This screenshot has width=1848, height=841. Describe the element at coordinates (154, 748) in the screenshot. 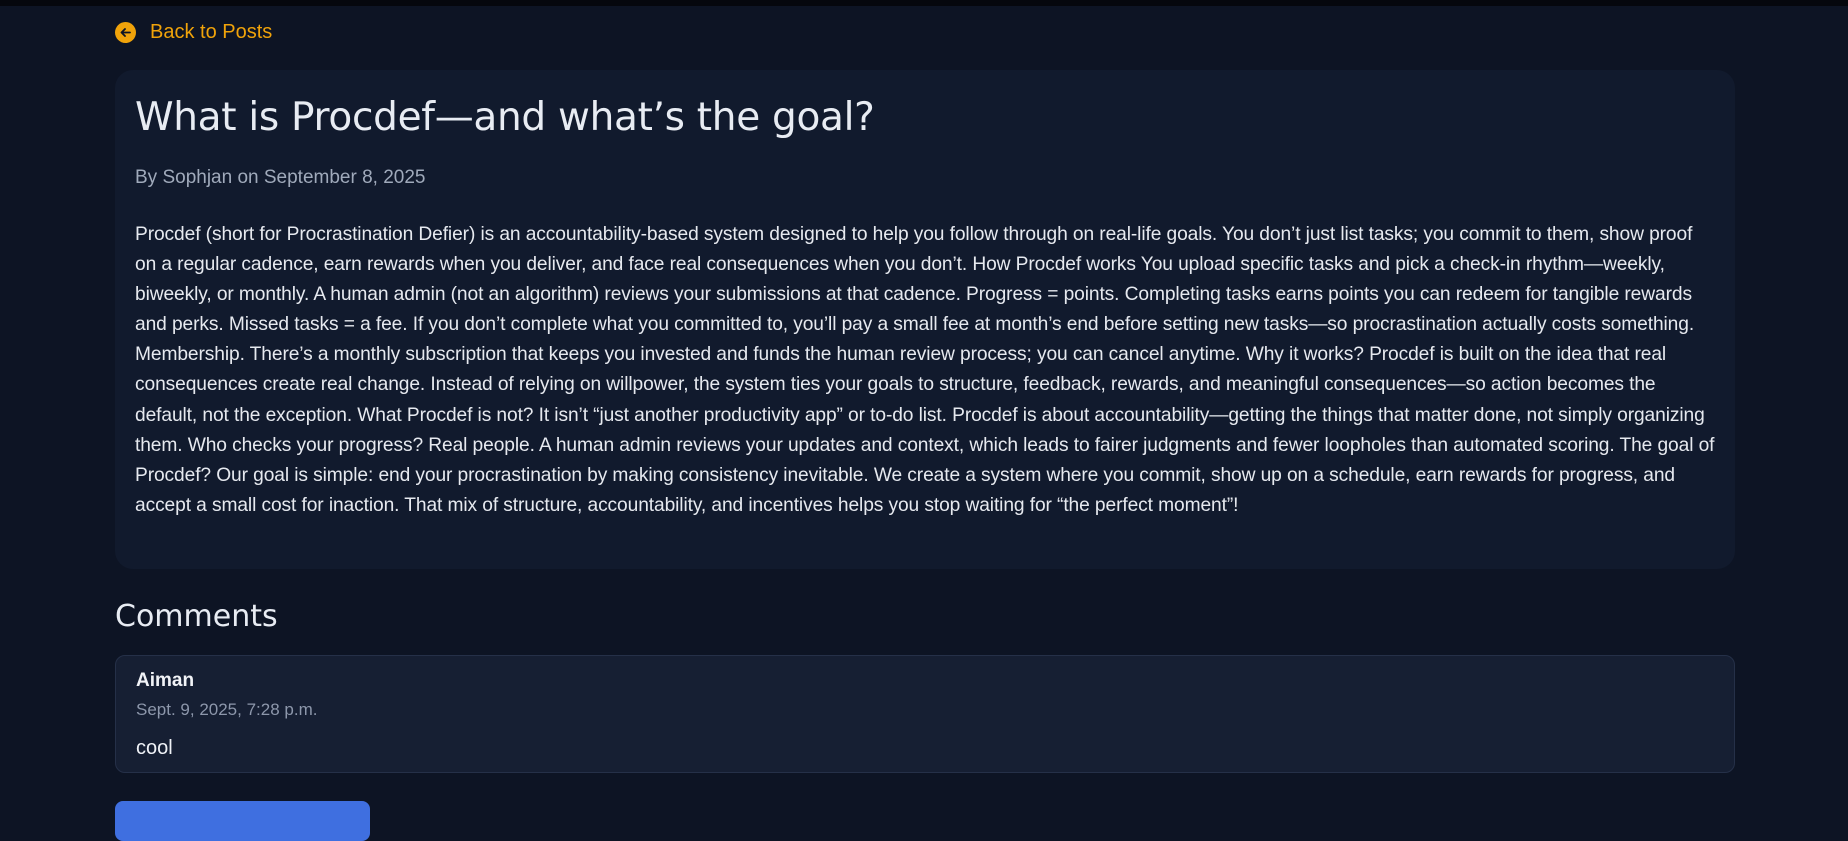

I see `comment-text: cool` at that location.